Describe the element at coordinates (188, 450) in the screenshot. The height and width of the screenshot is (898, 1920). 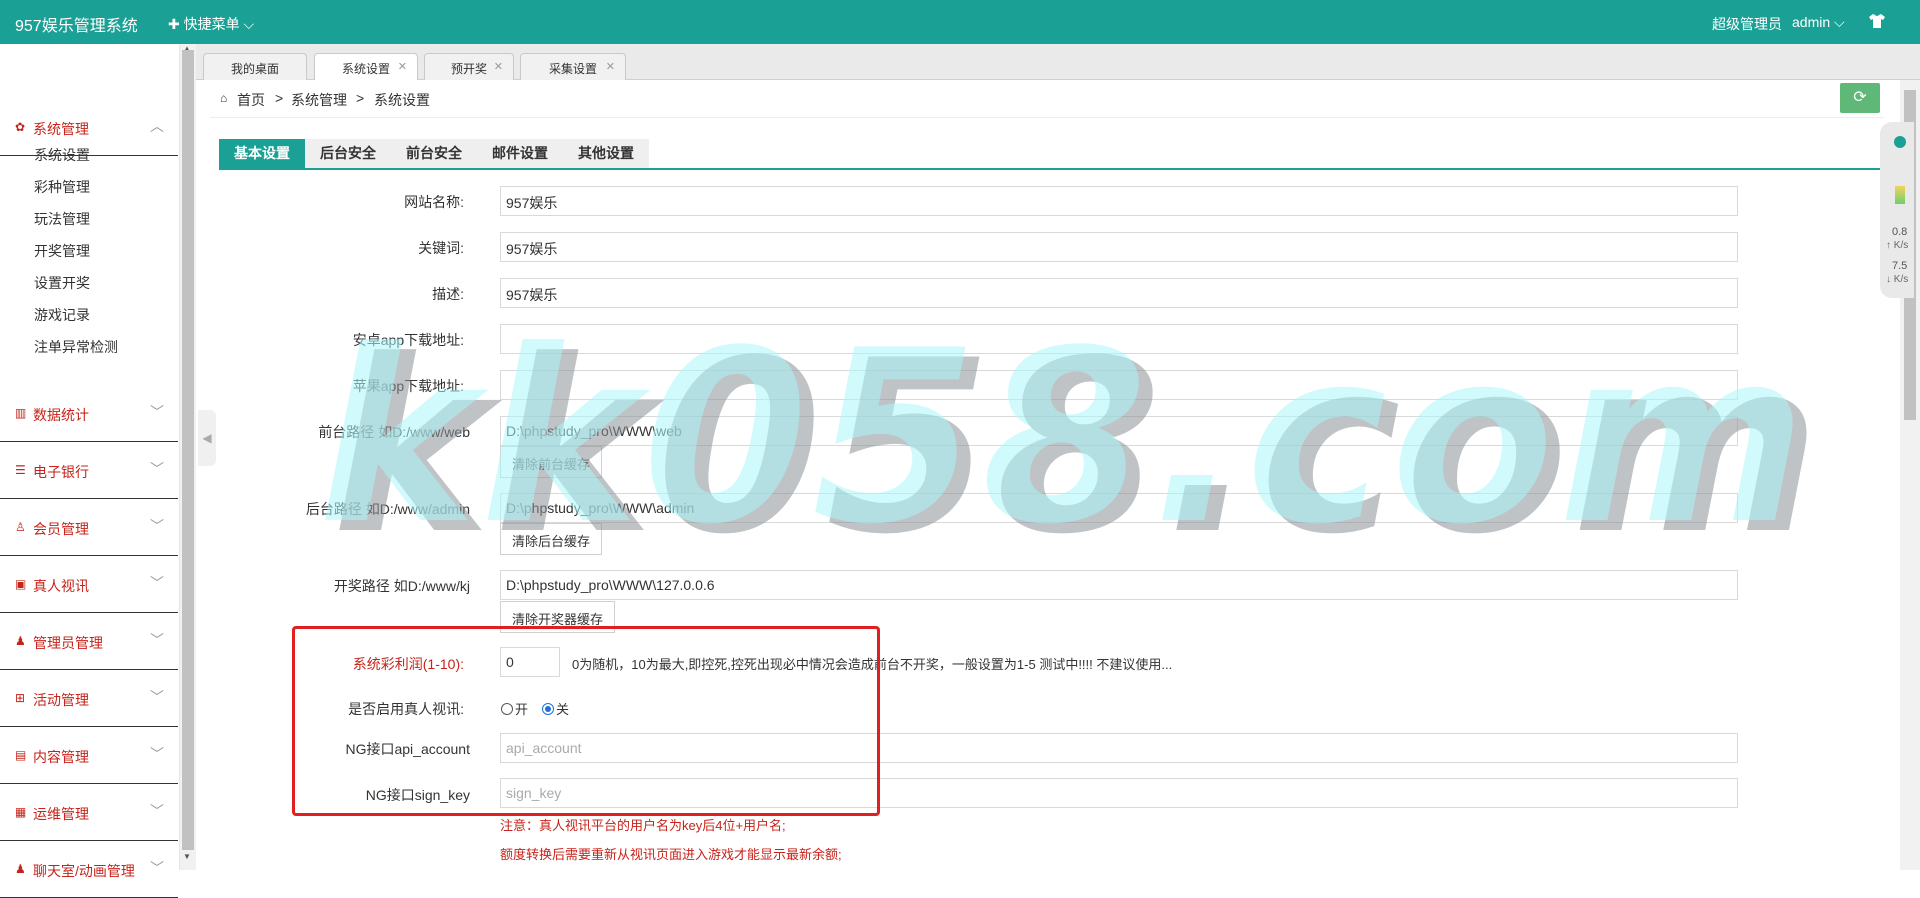
I see `scrollbar-thumb` at that location.